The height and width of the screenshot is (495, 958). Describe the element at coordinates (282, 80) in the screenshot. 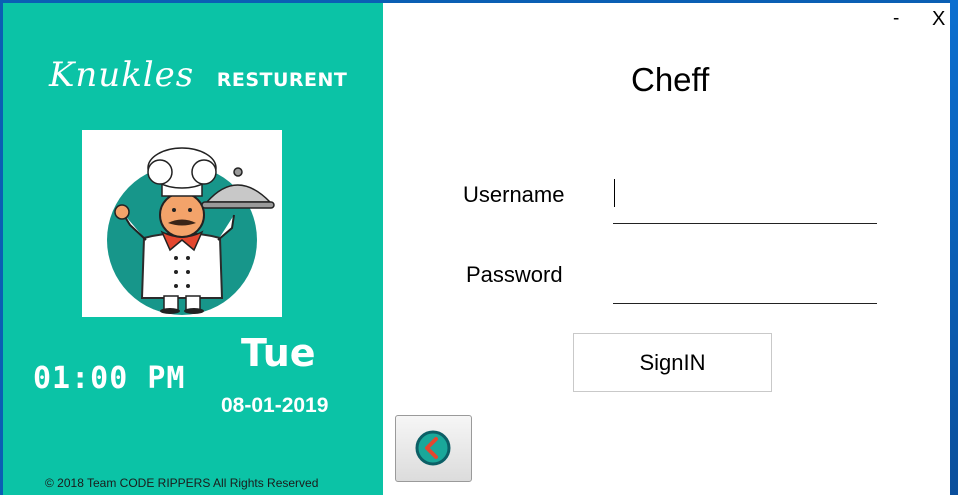

I see `brand-word: RESTURENT` at that location.